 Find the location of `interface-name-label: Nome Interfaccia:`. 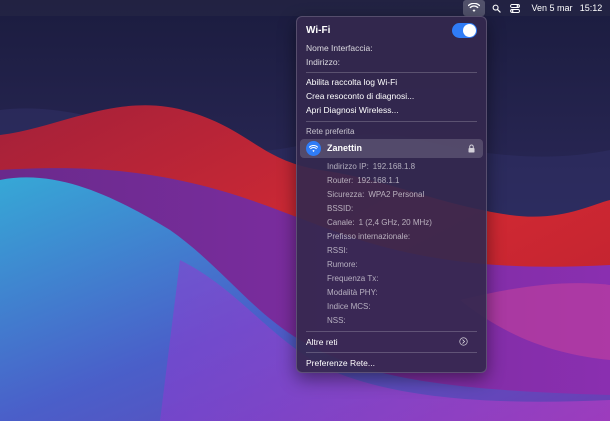

interface-name-label: Nome Interfaccia: is located at coordinates (339, 48).